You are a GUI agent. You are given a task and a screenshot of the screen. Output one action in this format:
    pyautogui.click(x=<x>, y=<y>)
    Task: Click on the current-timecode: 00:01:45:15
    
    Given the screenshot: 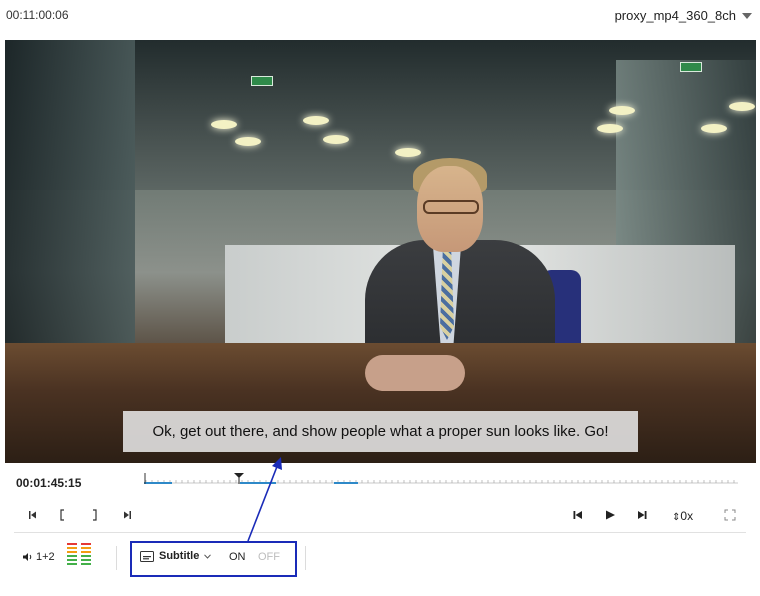 What is the action you would take?
    pyautogui.click(x=49, y=483)
    